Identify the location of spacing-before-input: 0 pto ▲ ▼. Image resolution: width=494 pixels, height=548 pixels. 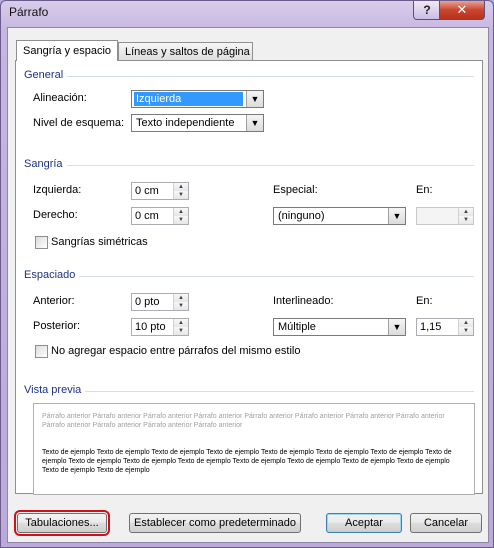
(160, 302).